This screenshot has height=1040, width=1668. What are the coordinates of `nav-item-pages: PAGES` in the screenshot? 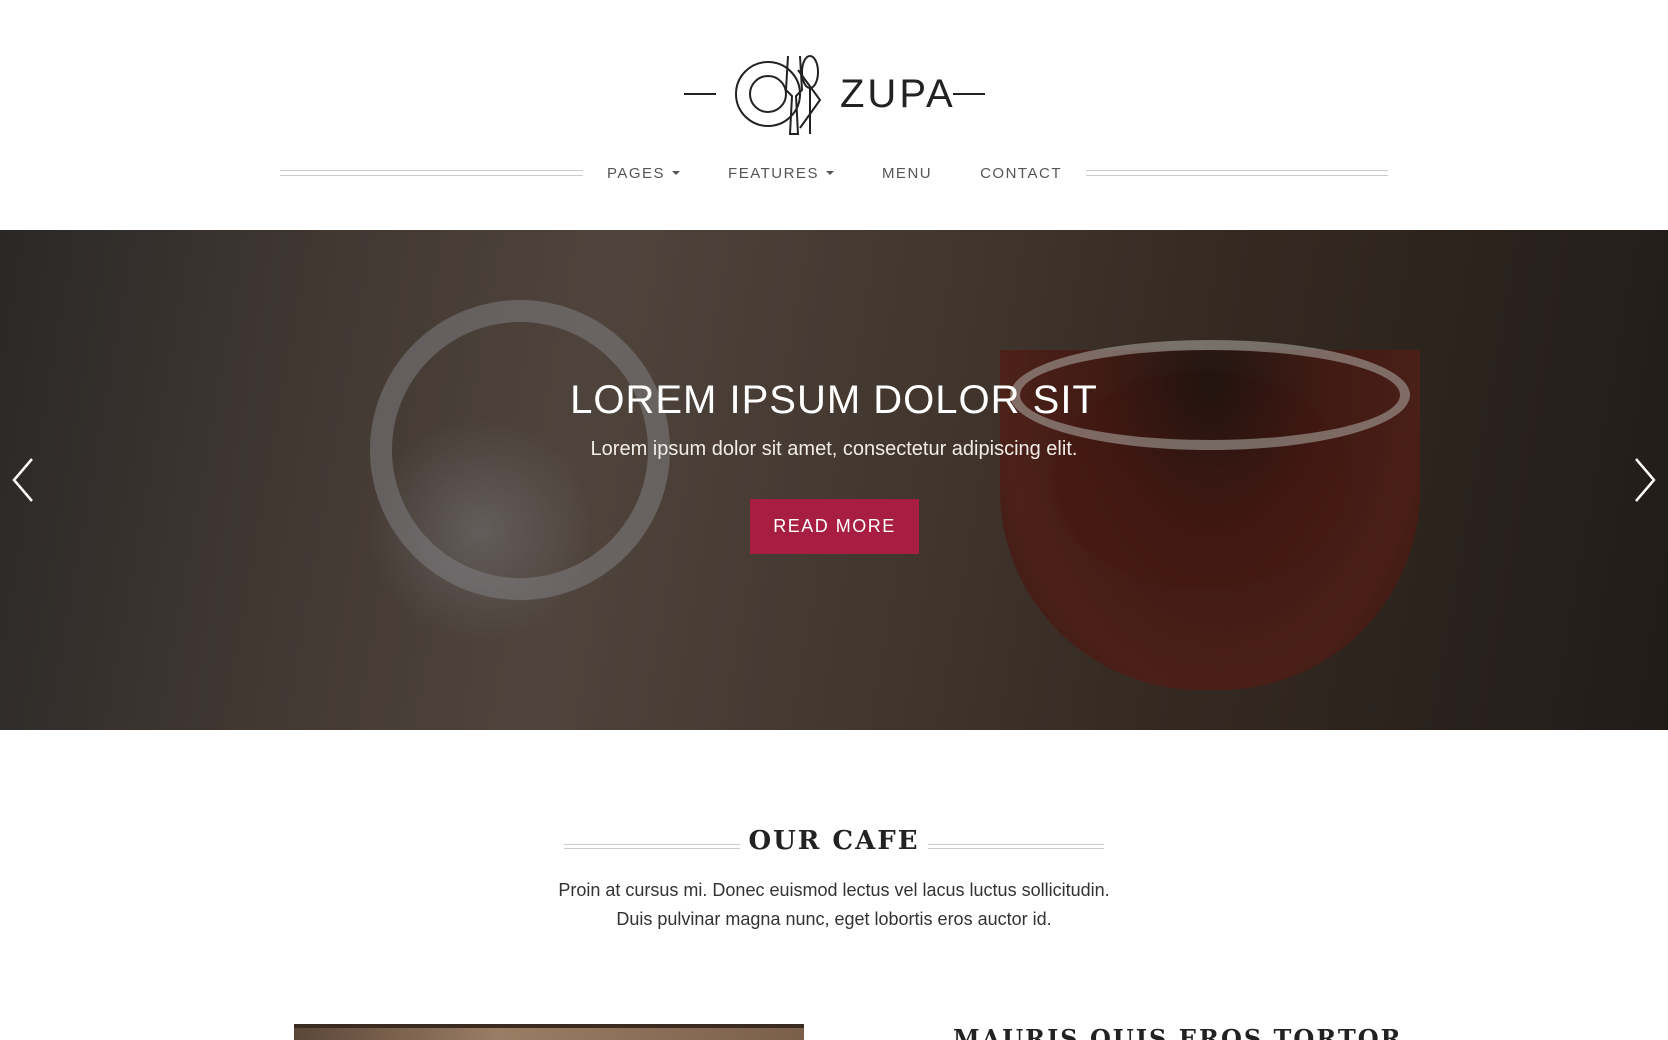 It's located at (643, 173).